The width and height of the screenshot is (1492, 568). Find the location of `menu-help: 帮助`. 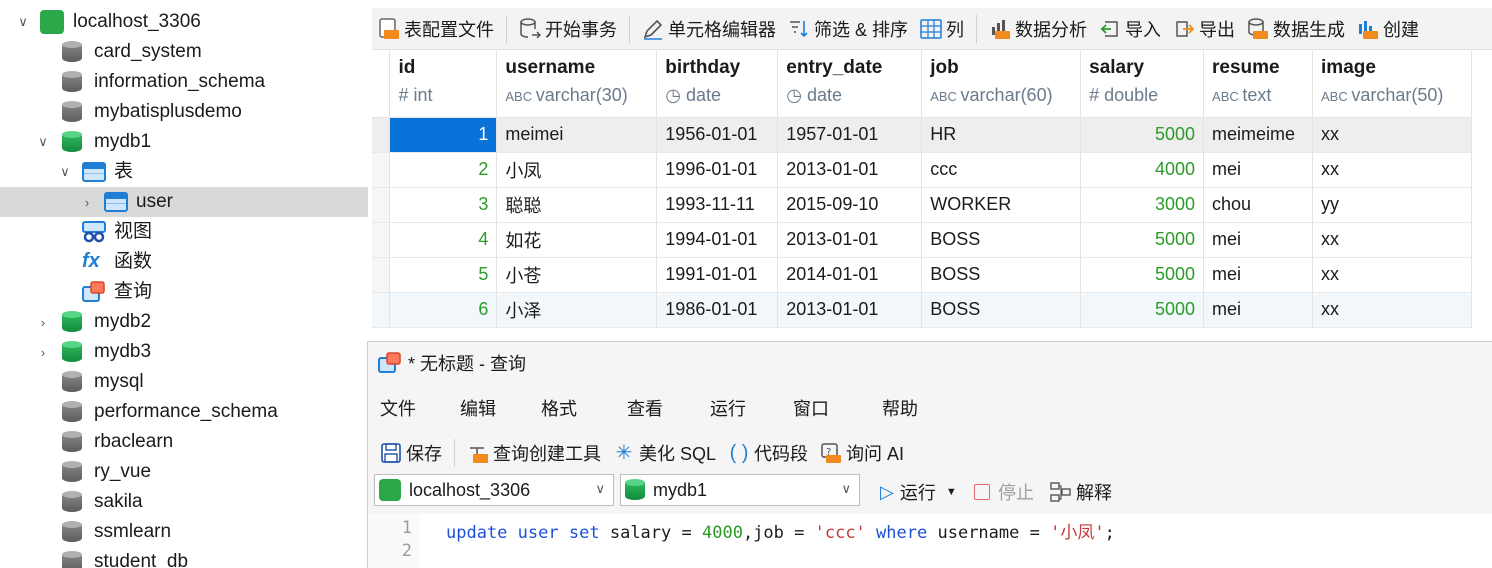

menu-help: 帮助 is located at coordinates (900, 409).